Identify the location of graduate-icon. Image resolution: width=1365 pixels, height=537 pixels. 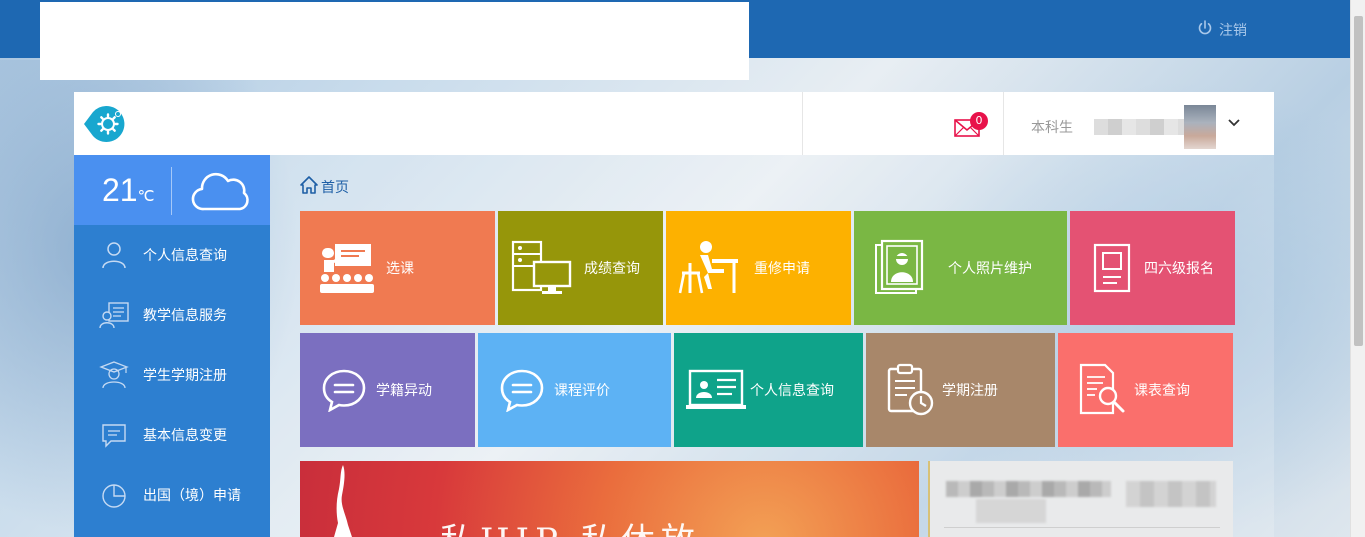
(114, 375).